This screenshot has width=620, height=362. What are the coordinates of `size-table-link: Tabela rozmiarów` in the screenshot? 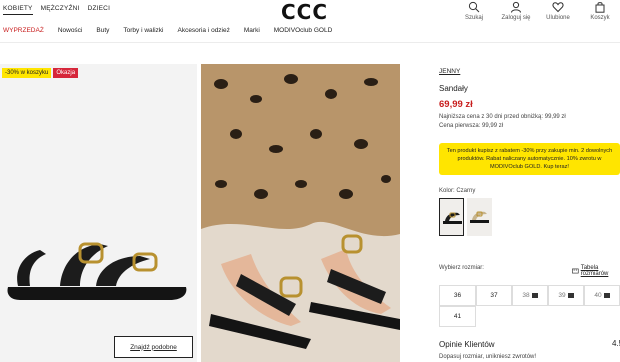 It's located at (596, 271).